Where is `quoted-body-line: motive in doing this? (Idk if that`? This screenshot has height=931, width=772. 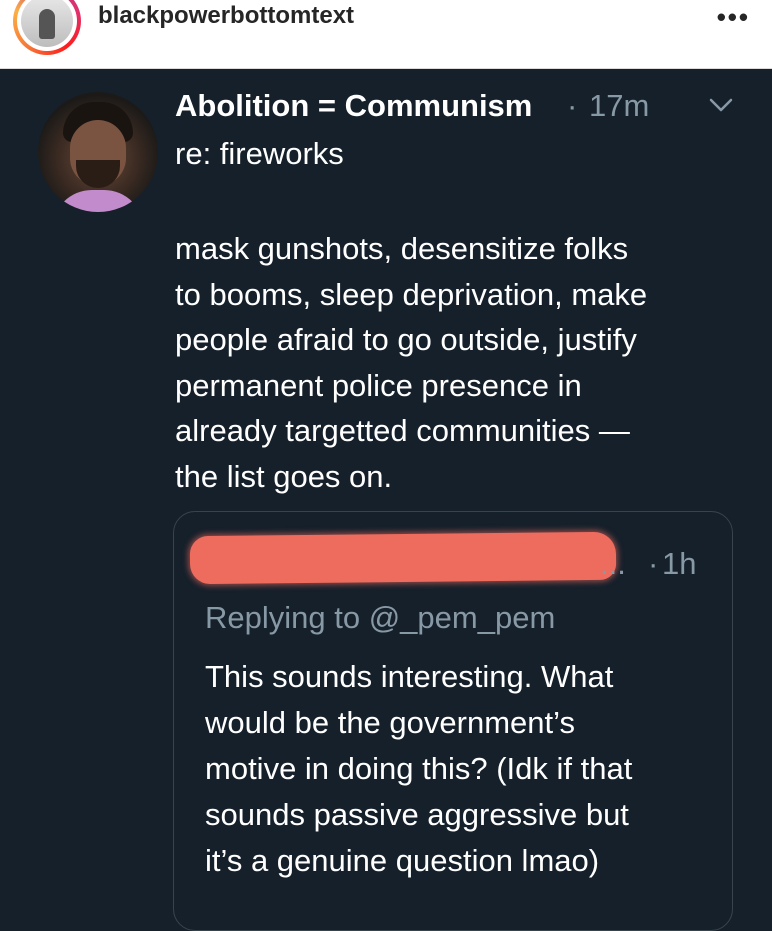 quoted-body-line: motive in doing this? (Idk if that is located at coordinates (419, 768).